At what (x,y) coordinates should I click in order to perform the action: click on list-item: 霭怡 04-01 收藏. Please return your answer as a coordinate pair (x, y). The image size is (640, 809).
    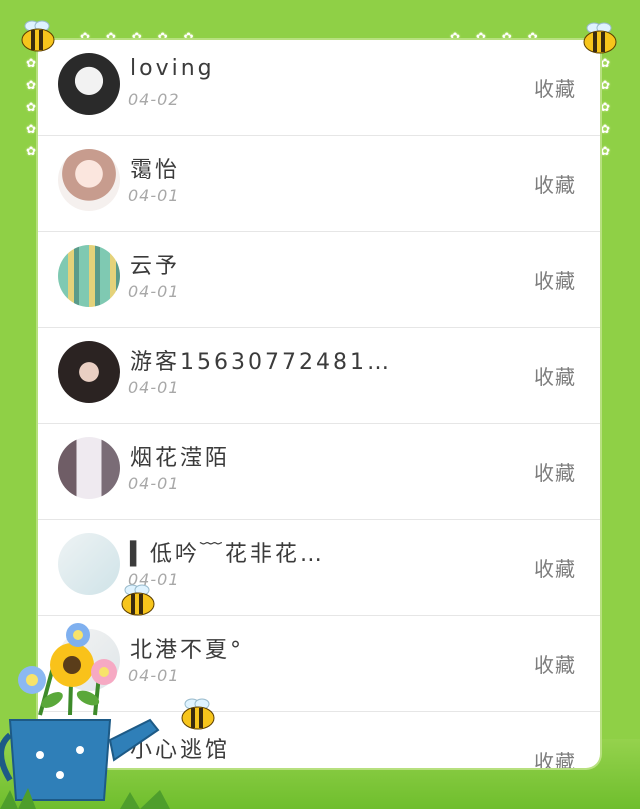
    Looking at the image, I should click on (319, 184).